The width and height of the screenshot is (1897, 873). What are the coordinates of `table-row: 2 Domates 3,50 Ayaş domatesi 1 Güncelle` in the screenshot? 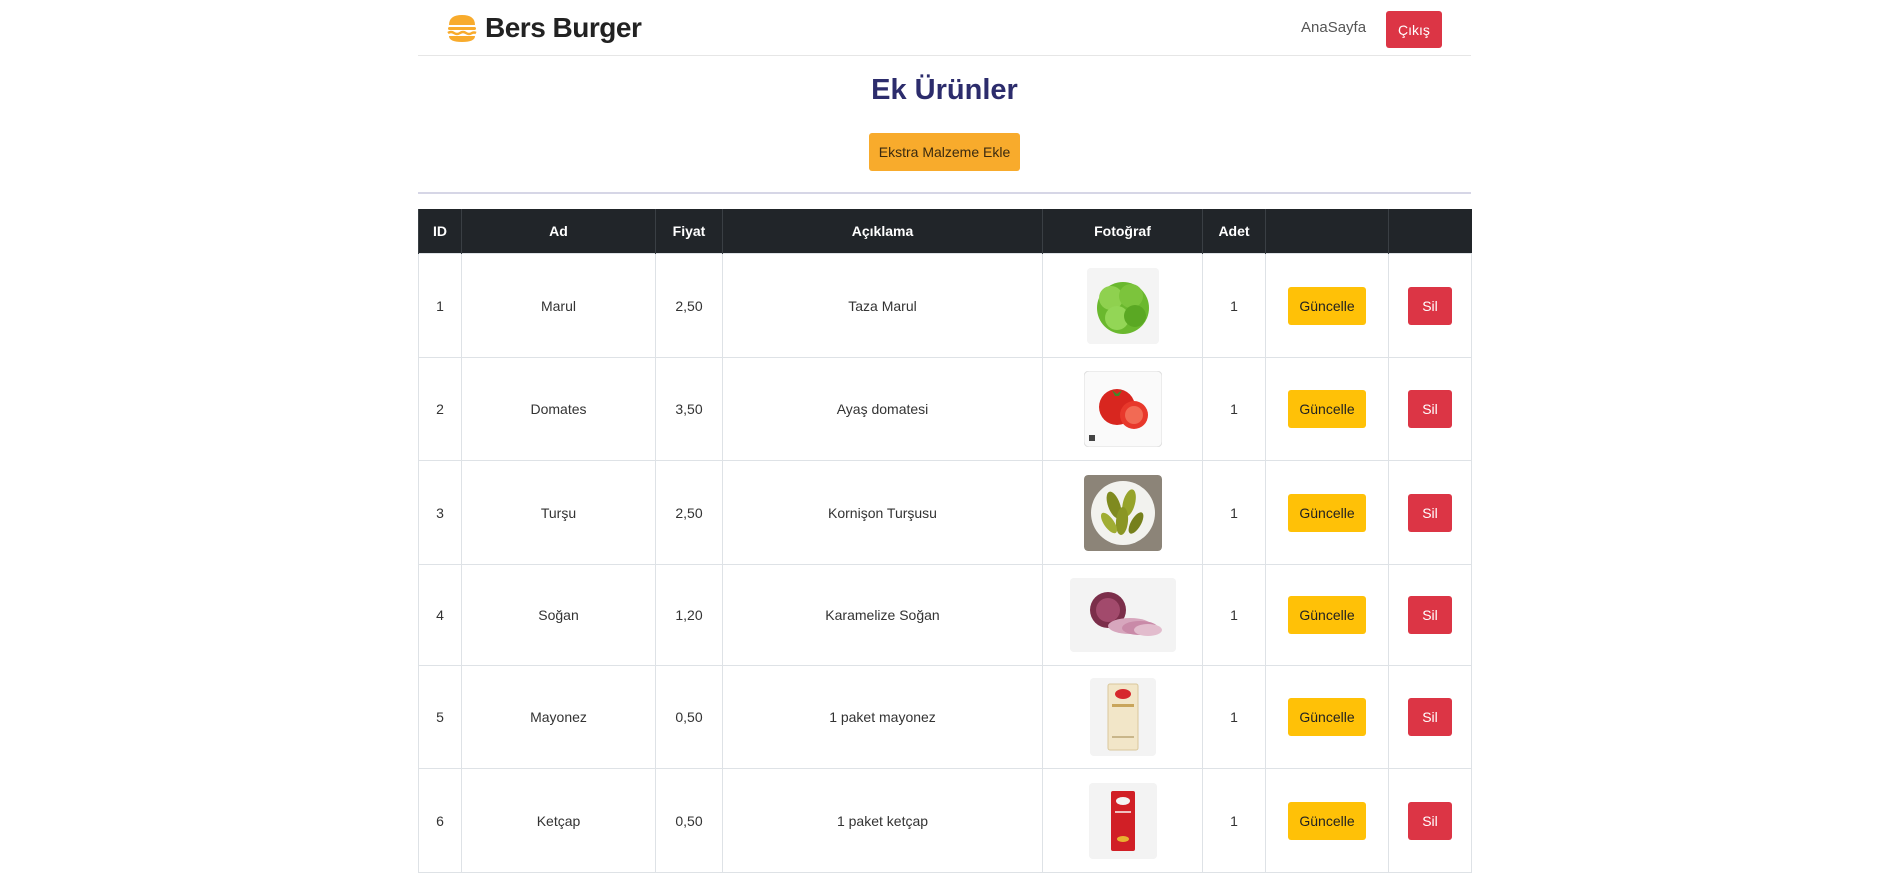 It's located at (945, 409).